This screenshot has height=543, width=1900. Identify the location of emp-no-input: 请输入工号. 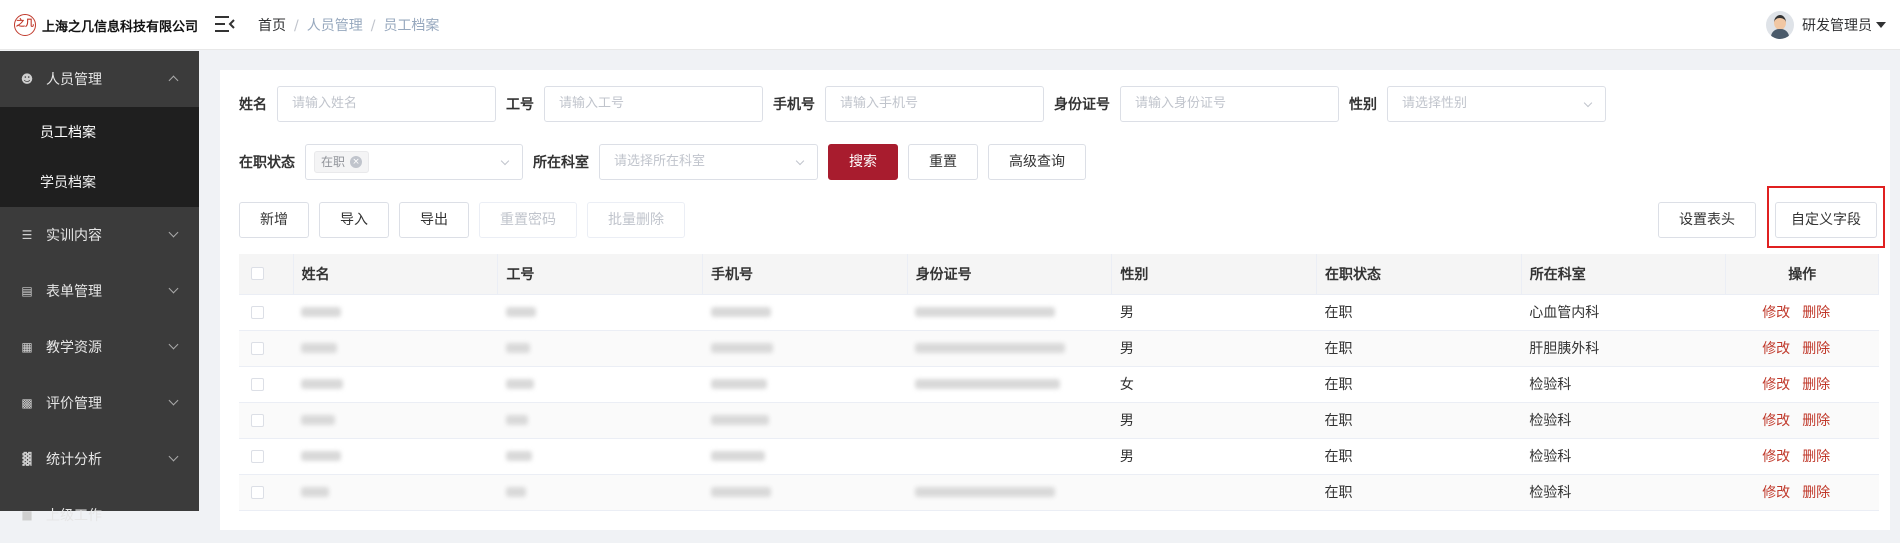
(653, 104).